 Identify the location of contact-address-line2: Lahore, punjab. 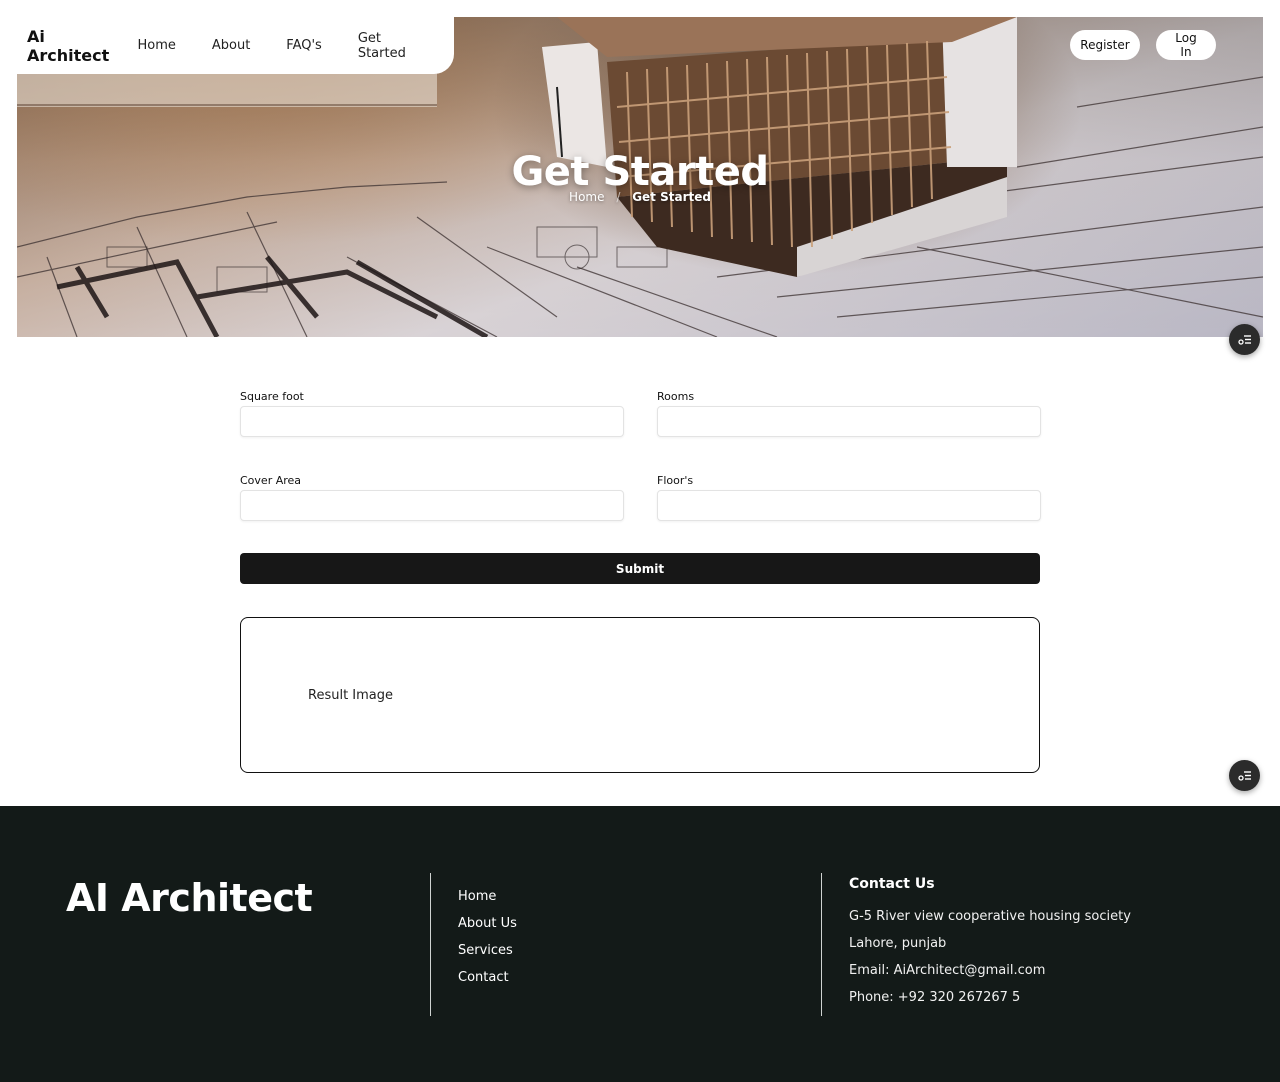
(898, 943).